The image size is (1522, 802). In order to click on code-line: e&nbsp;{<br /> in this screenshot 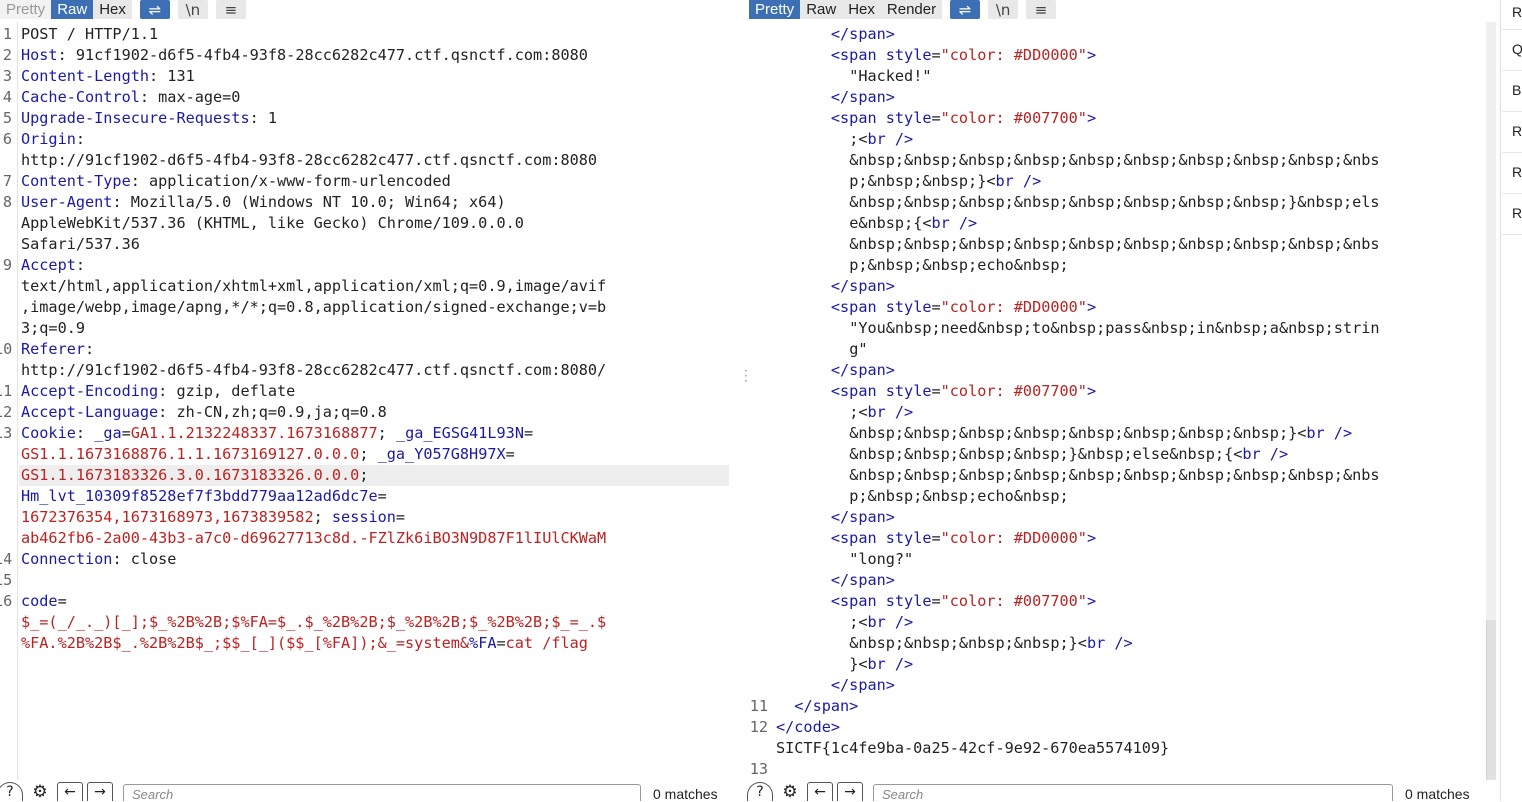, I will do `click(1116, 223)`.